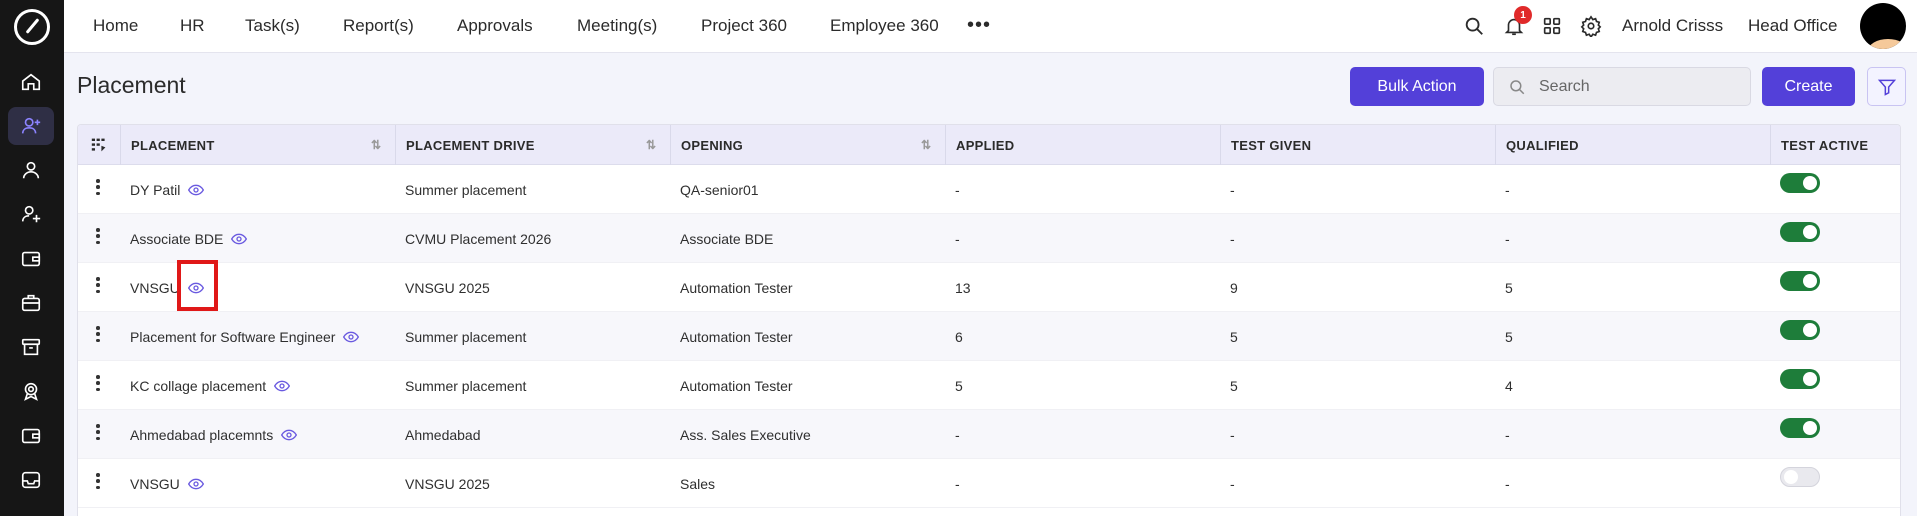  I want to click on cell-opening: Sales, so click(692, 483).